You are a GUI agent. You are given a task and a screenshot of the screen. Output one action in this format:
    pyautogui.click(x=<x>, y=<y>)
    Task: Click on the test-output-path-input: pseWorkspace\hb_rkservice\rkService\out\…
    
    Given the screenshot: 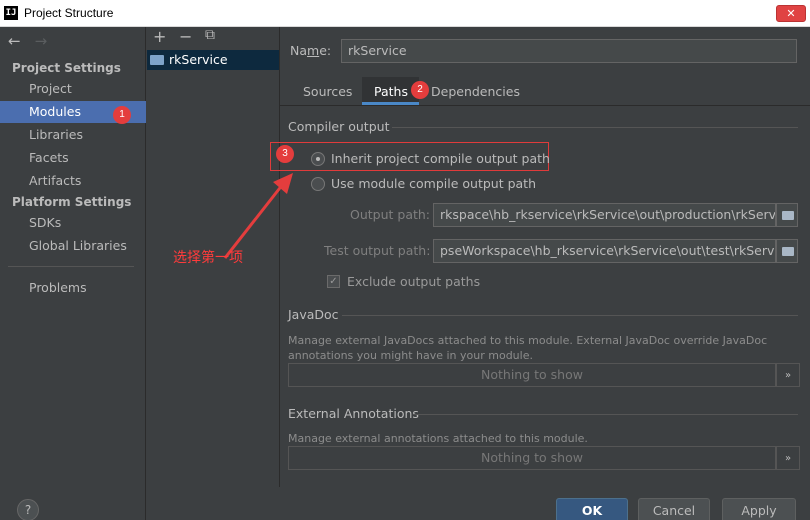 What is the action you would take?
    pyautogui.click(x=604, y=251)
    